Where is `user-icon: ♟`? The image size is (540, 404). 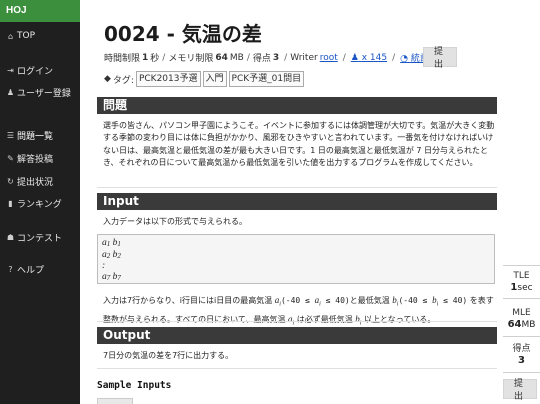 user-icon: ♟ is located at coordinates (354, 57).